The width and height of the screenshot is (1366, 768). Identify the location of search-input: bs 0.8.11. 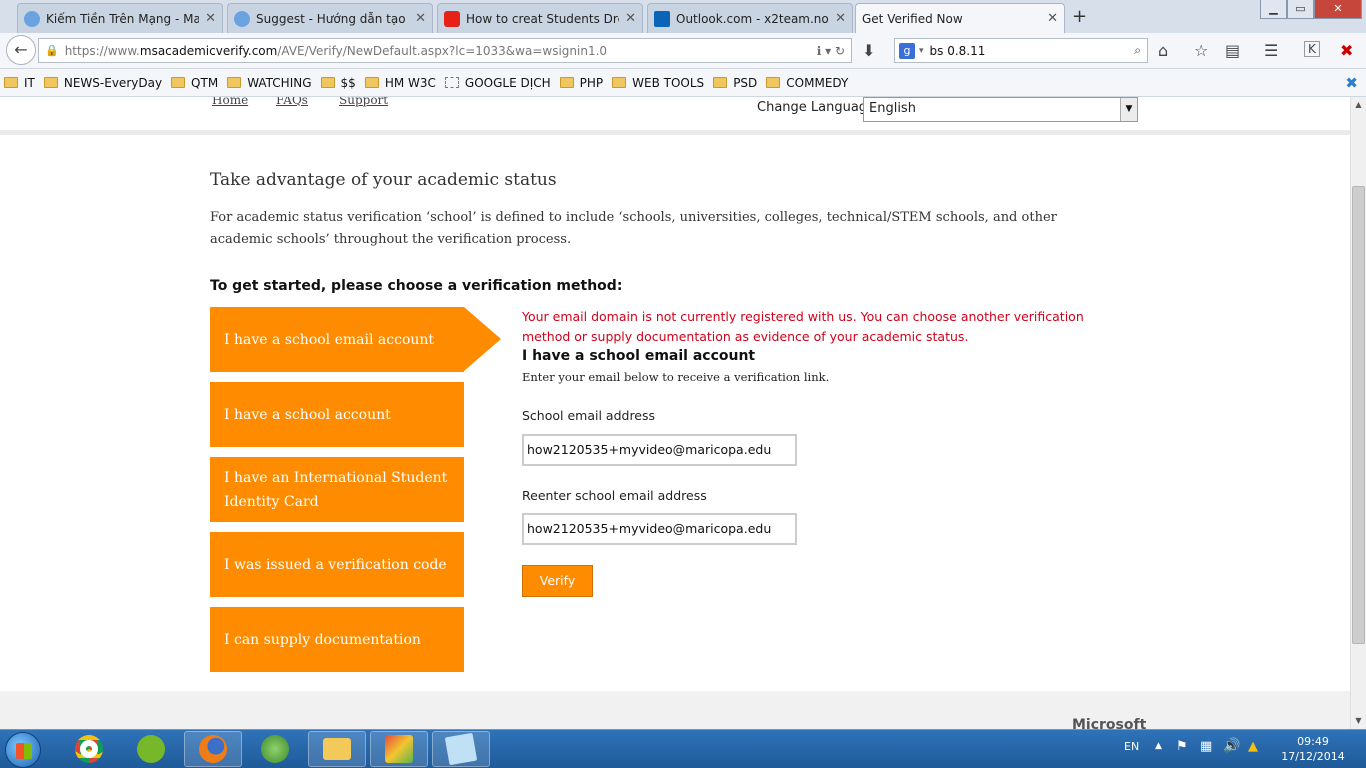
(958, 51).